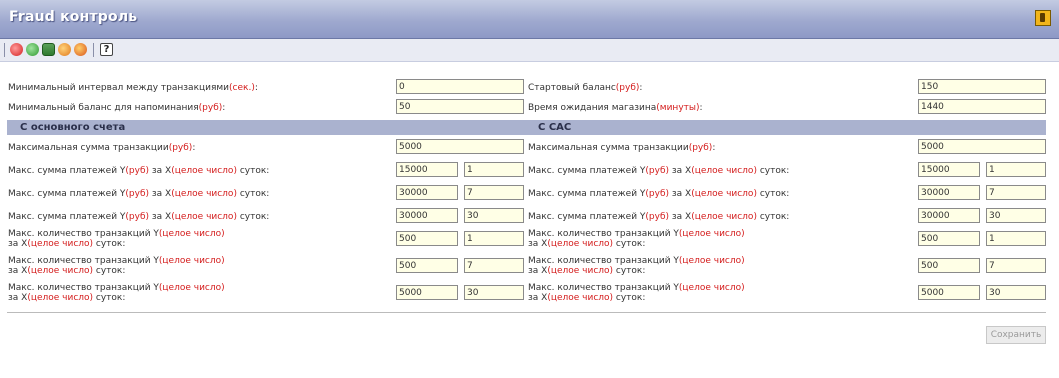 The width and height of the screenshot is (1059, 378). I want to click on go-icon, so click(32, 49).